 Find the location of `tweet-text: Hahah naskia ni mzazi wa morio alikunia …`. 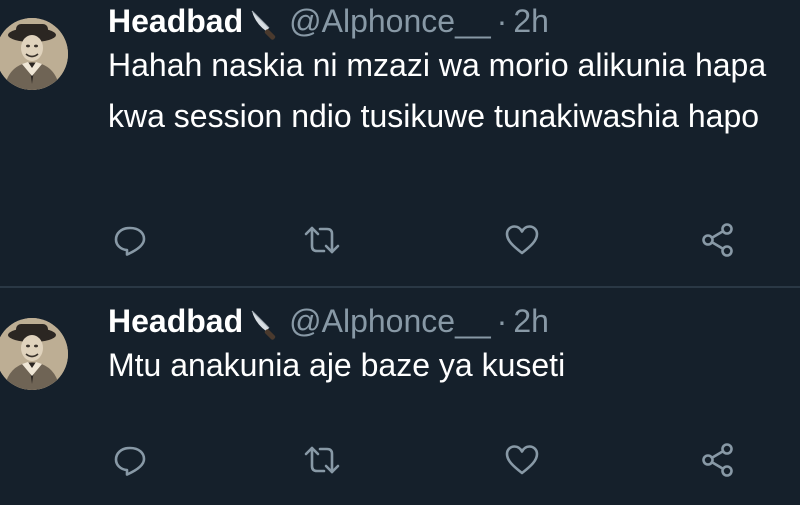

tweet-text: Hahah naskia ni mzazi wa morio alikunia … is located at coordinates (437, 90).